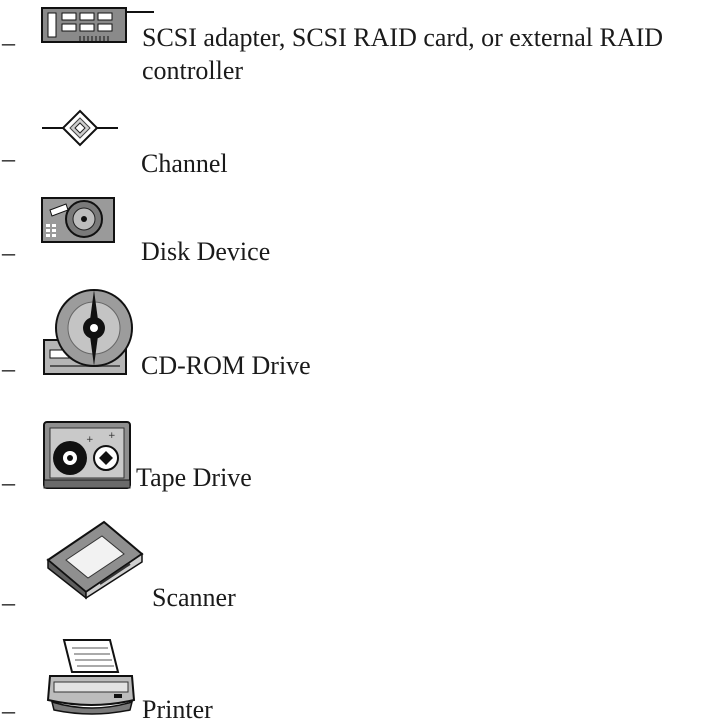 Image resolution: width=712 pixels, height=727 pixels. What do you see at coordinates (177, 709) in the screenshot?
I see `item-label: Printer` at bounding box center [177, 709].